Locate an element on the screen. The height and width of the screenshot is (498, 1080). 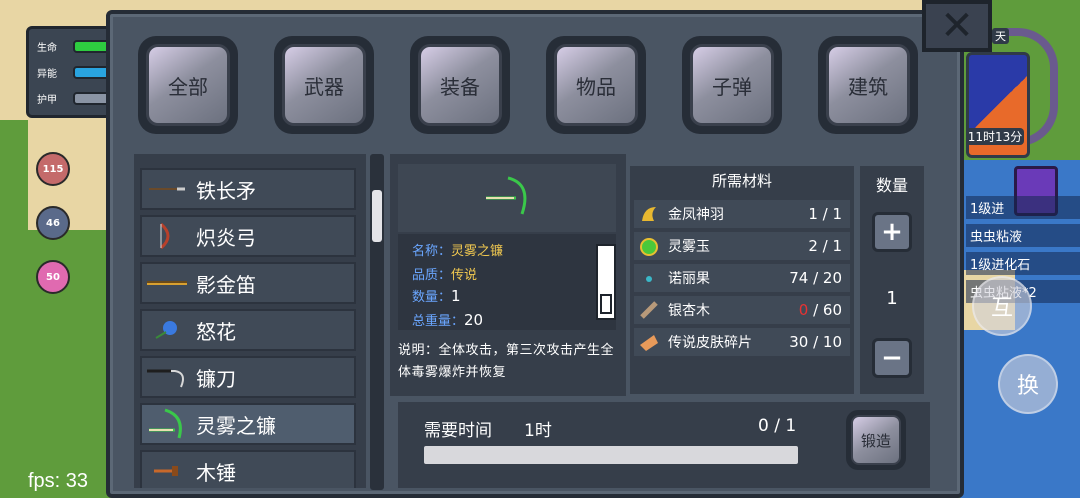
stat-key: 品质： is located at coordinates (432, 275).